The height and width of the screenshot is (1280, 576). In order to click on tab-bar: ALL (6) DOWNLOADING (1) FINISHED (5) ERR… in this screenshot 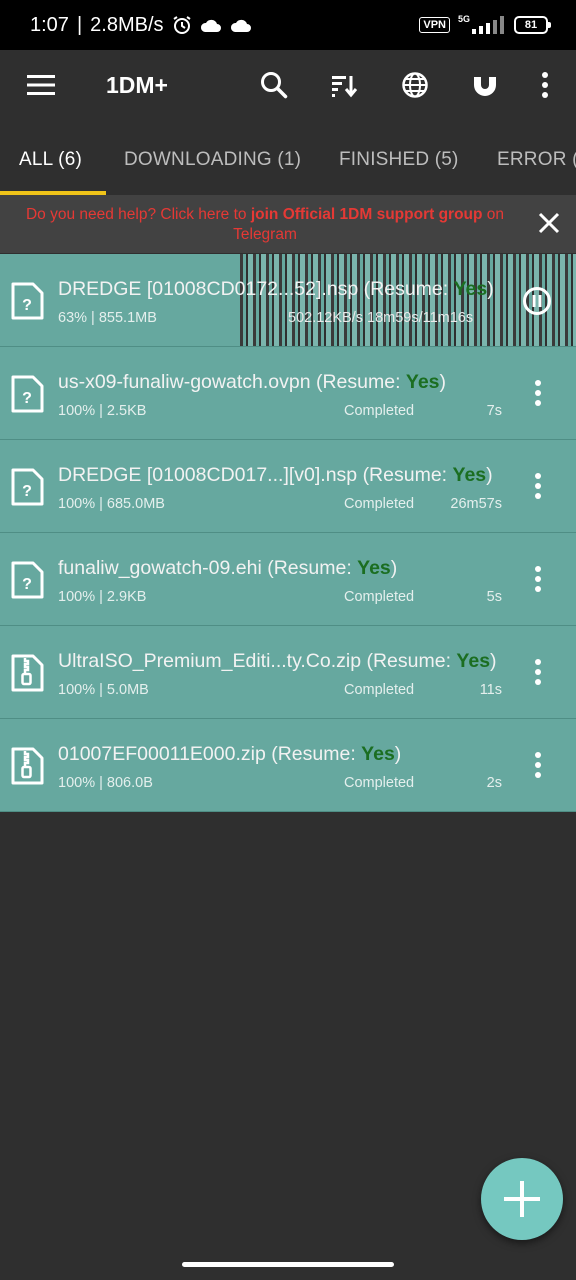, I will do `click(288, 160)`.